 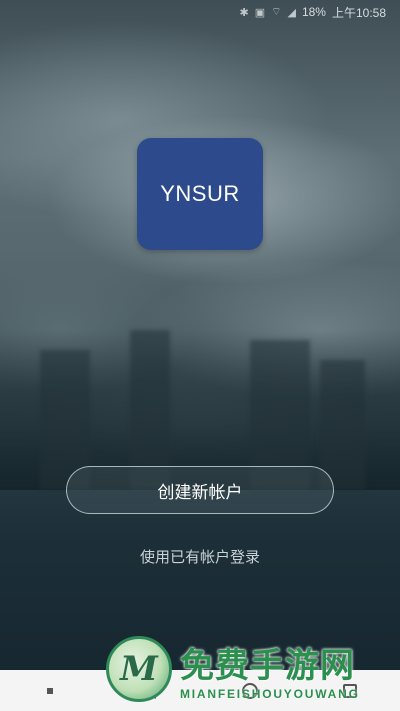 I want to click on battery-percent: 18%, so click(x=313, y=12).